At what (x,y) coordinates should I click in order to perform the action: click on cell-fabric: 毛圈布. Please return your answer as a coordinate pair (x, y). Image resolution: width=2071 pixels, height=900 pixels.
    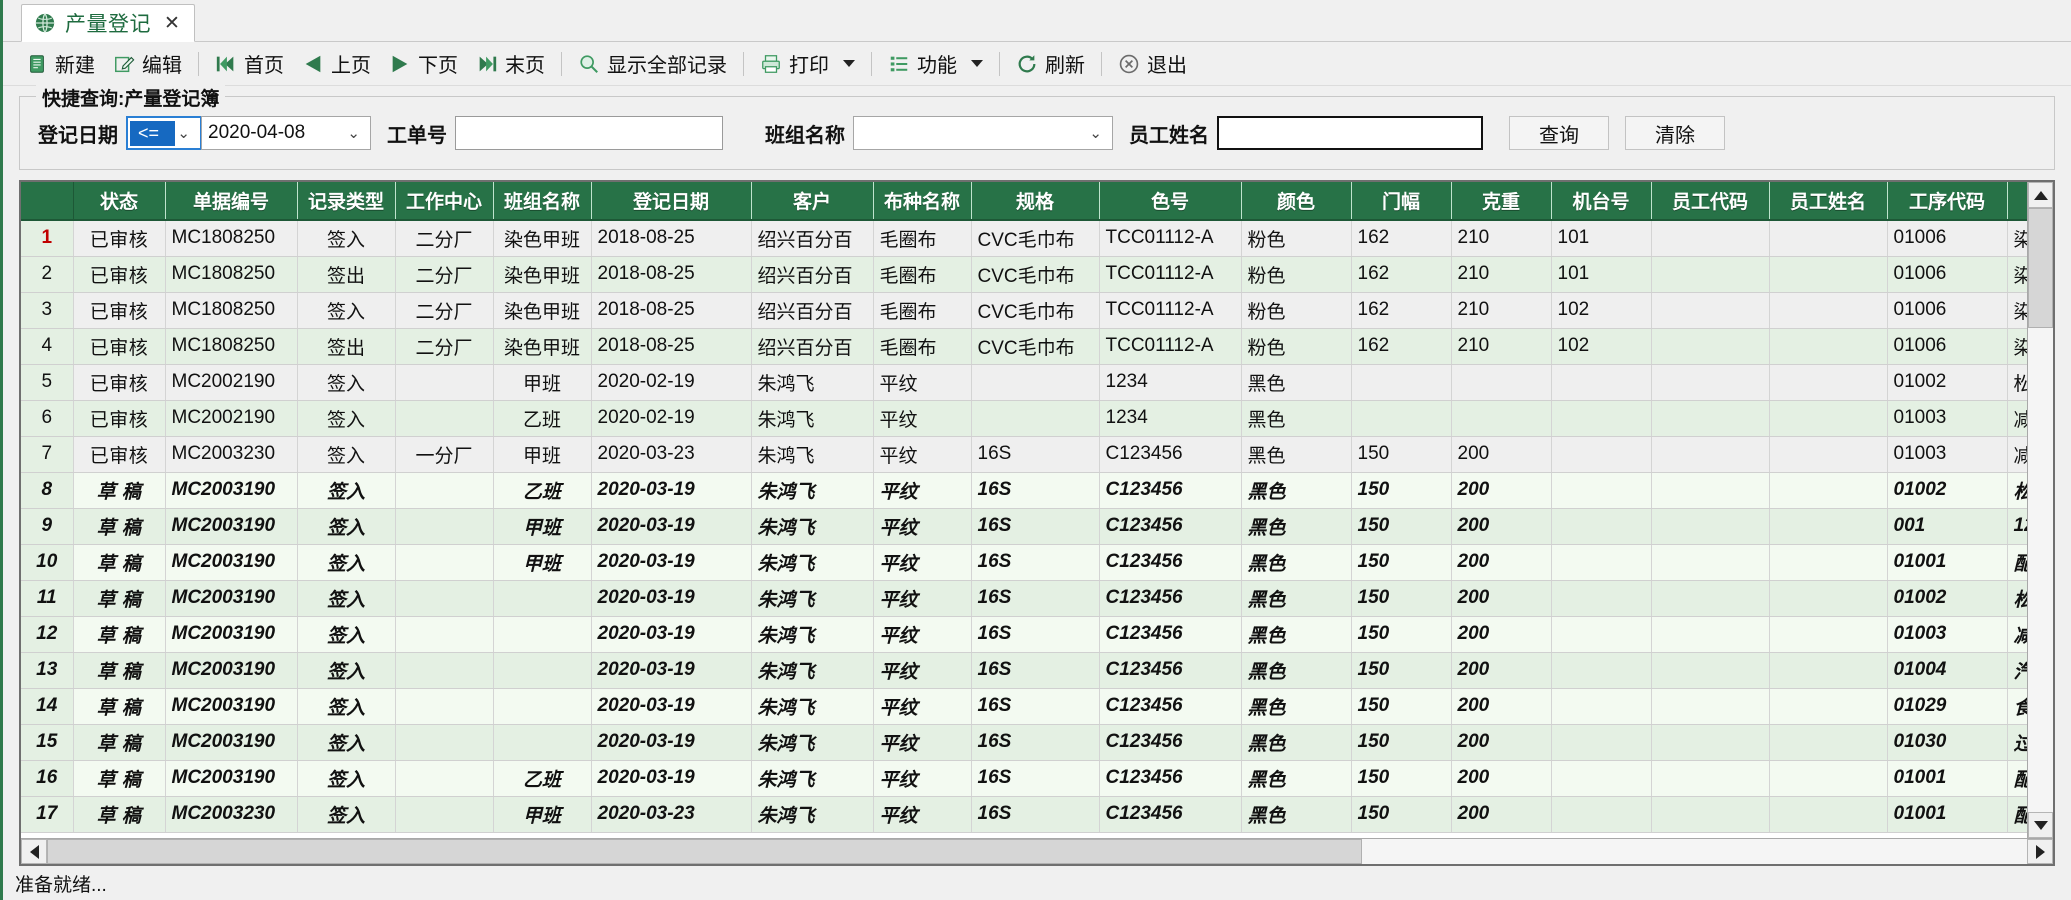
    Looking at the image, I should click on (922, 238).